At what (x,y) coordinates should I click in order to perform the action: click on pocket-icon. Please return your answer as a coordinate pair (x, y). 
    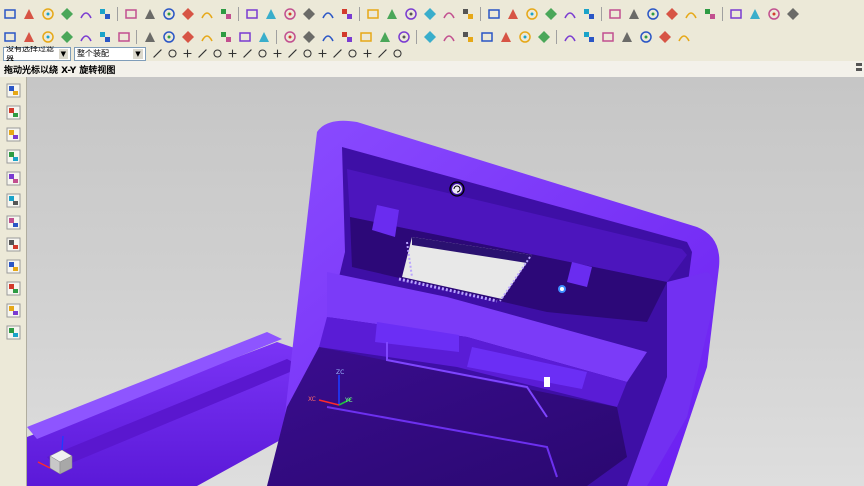
    Looking at the image, I should click on (206, 36).